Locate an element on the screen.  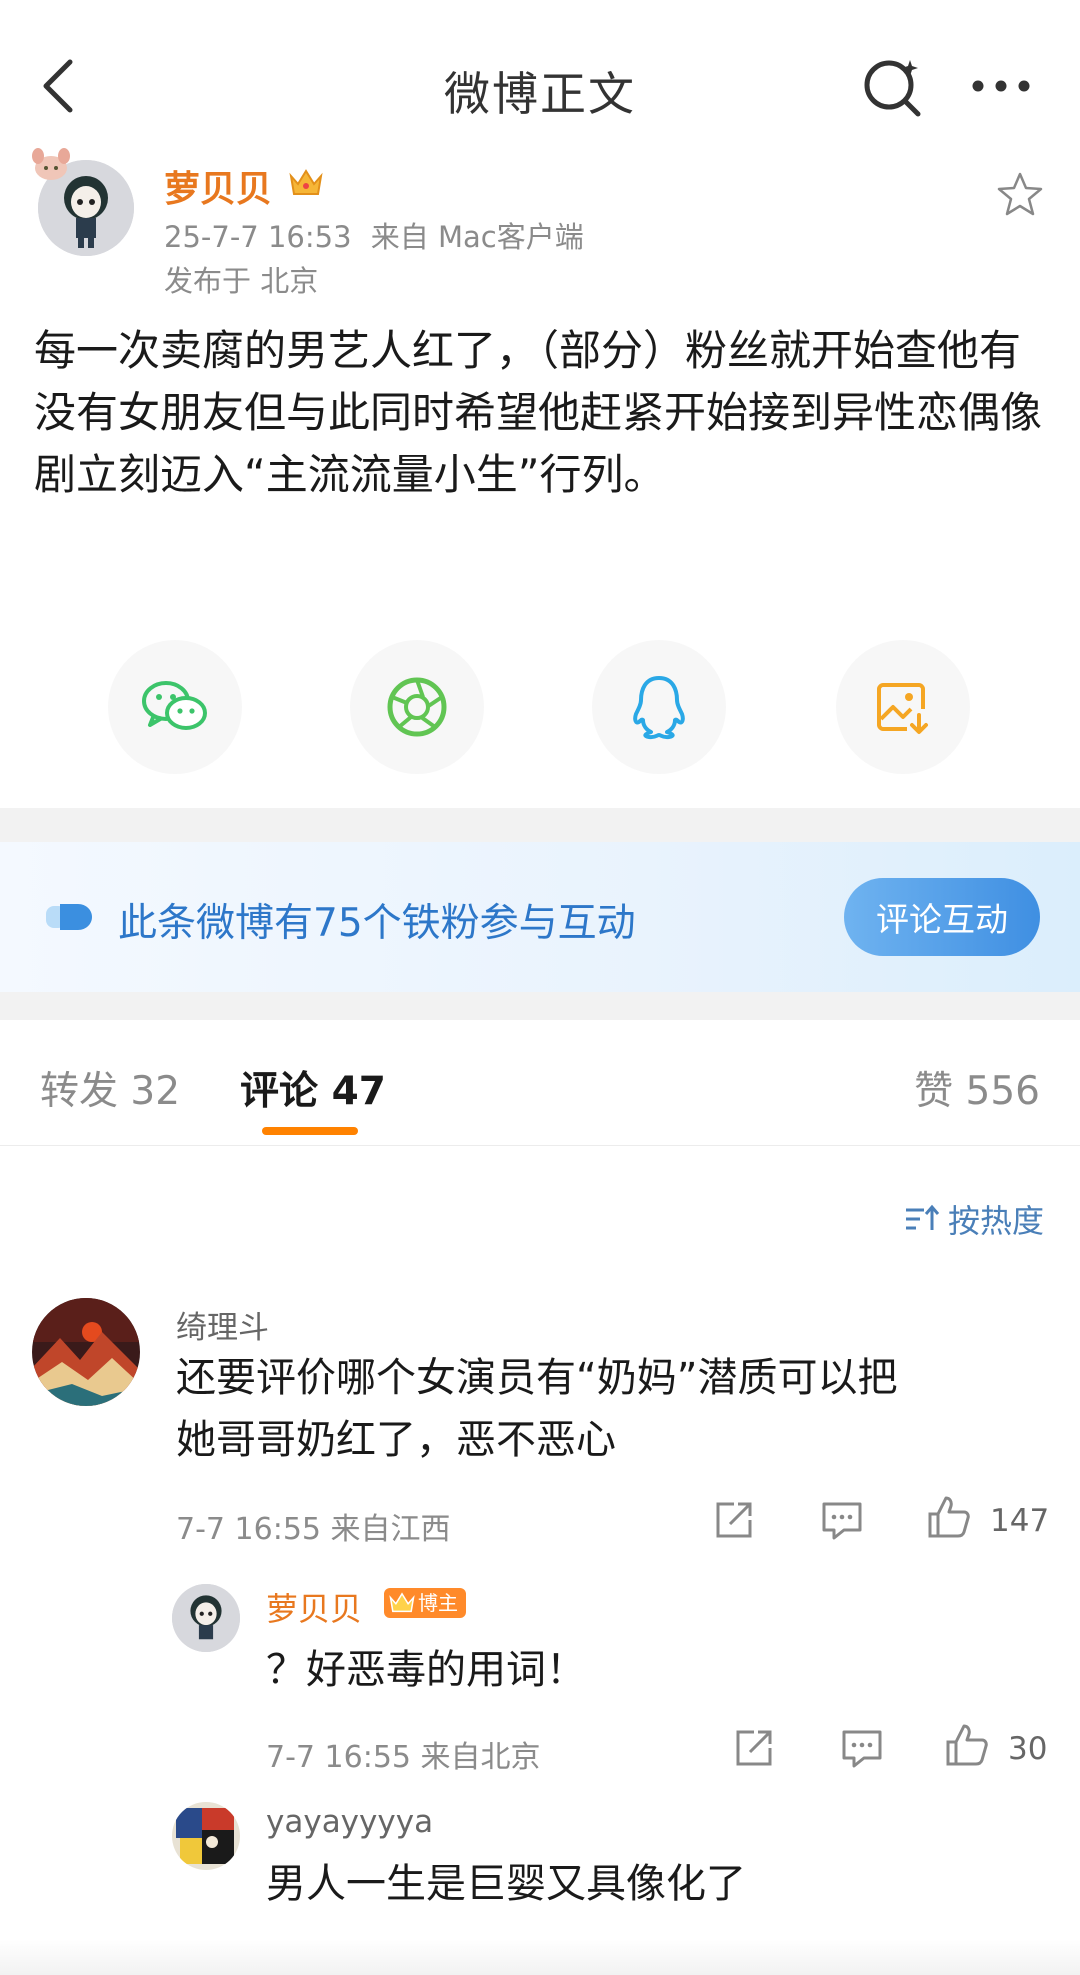
share-qq-button is located at coordinates (659, 707).